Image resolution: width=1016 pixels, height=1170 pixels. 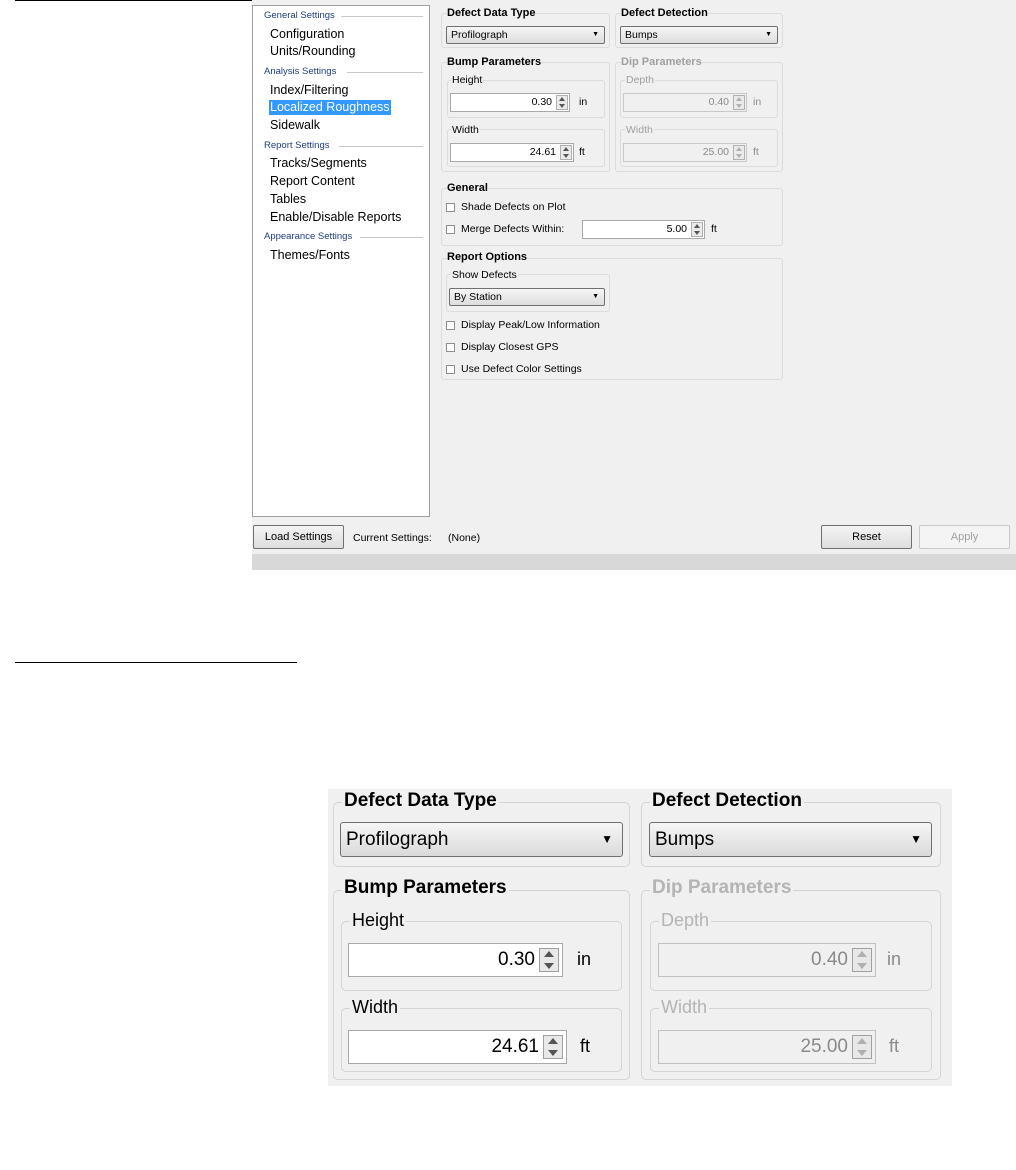 What do you see at coordinates (465, 130) in the screenshot?
I see `bump-width-label: Width` at bounding box center [465, 130].